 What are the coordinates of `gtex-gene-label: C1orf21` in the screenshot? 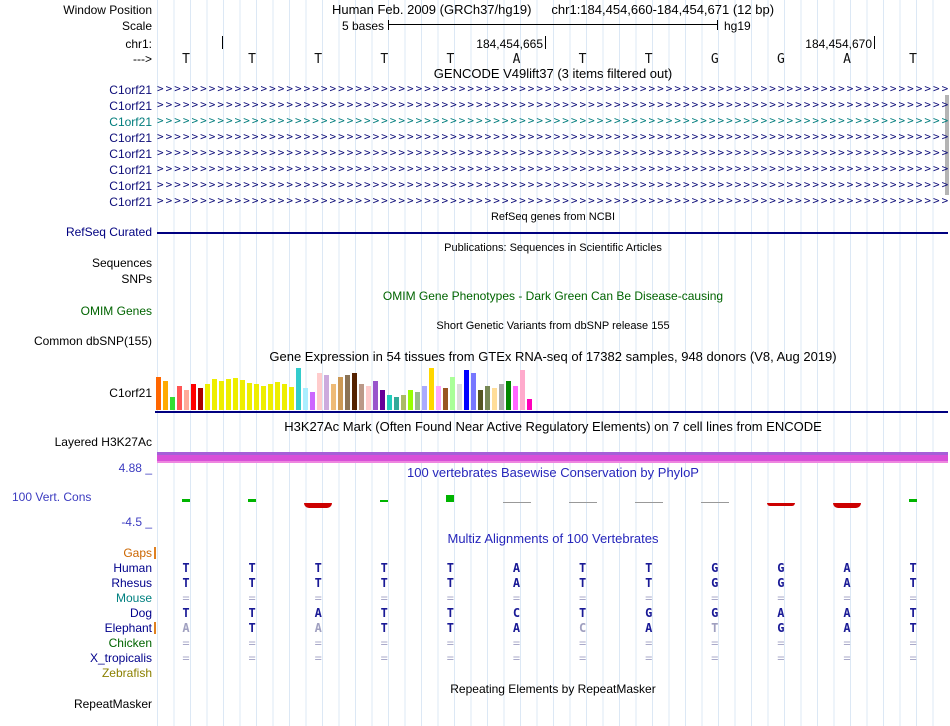 It's located at (76, 393).